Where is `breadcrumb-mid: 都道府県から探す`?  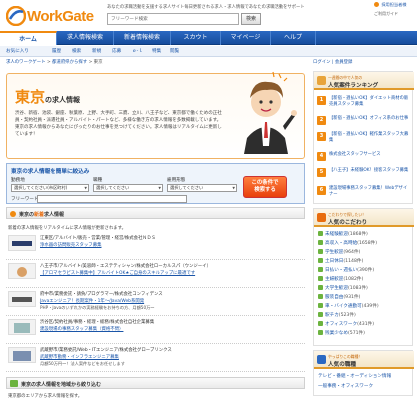
breadcrumb-mid: 都道府県から探す is located at coordinates (69, 62).